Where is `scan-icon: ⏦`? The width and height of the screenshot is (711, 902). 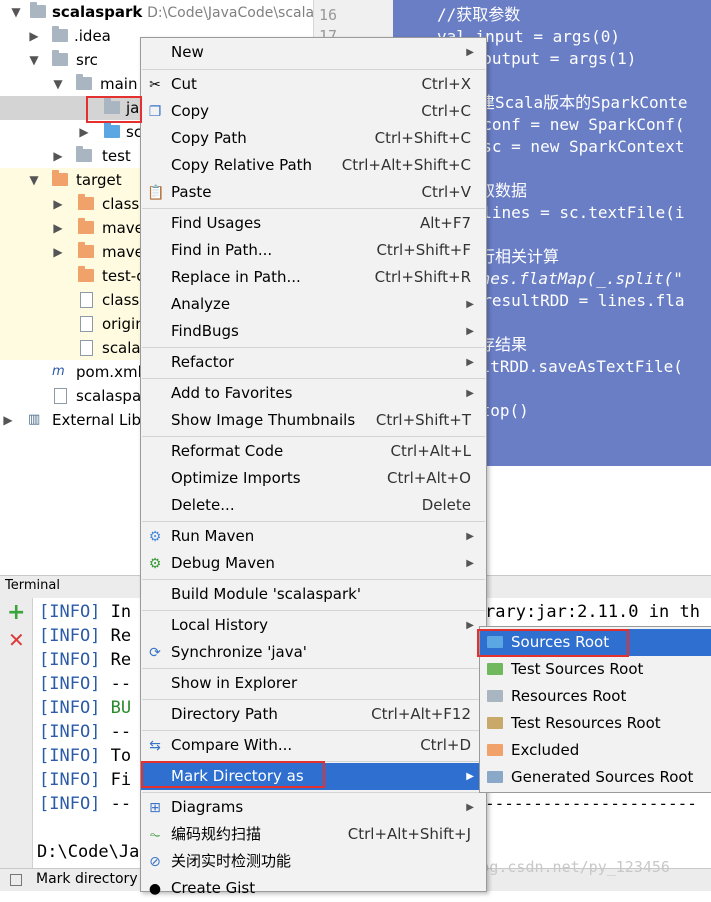
scan-icon: ⏦ is located at coordinates (155, 835).